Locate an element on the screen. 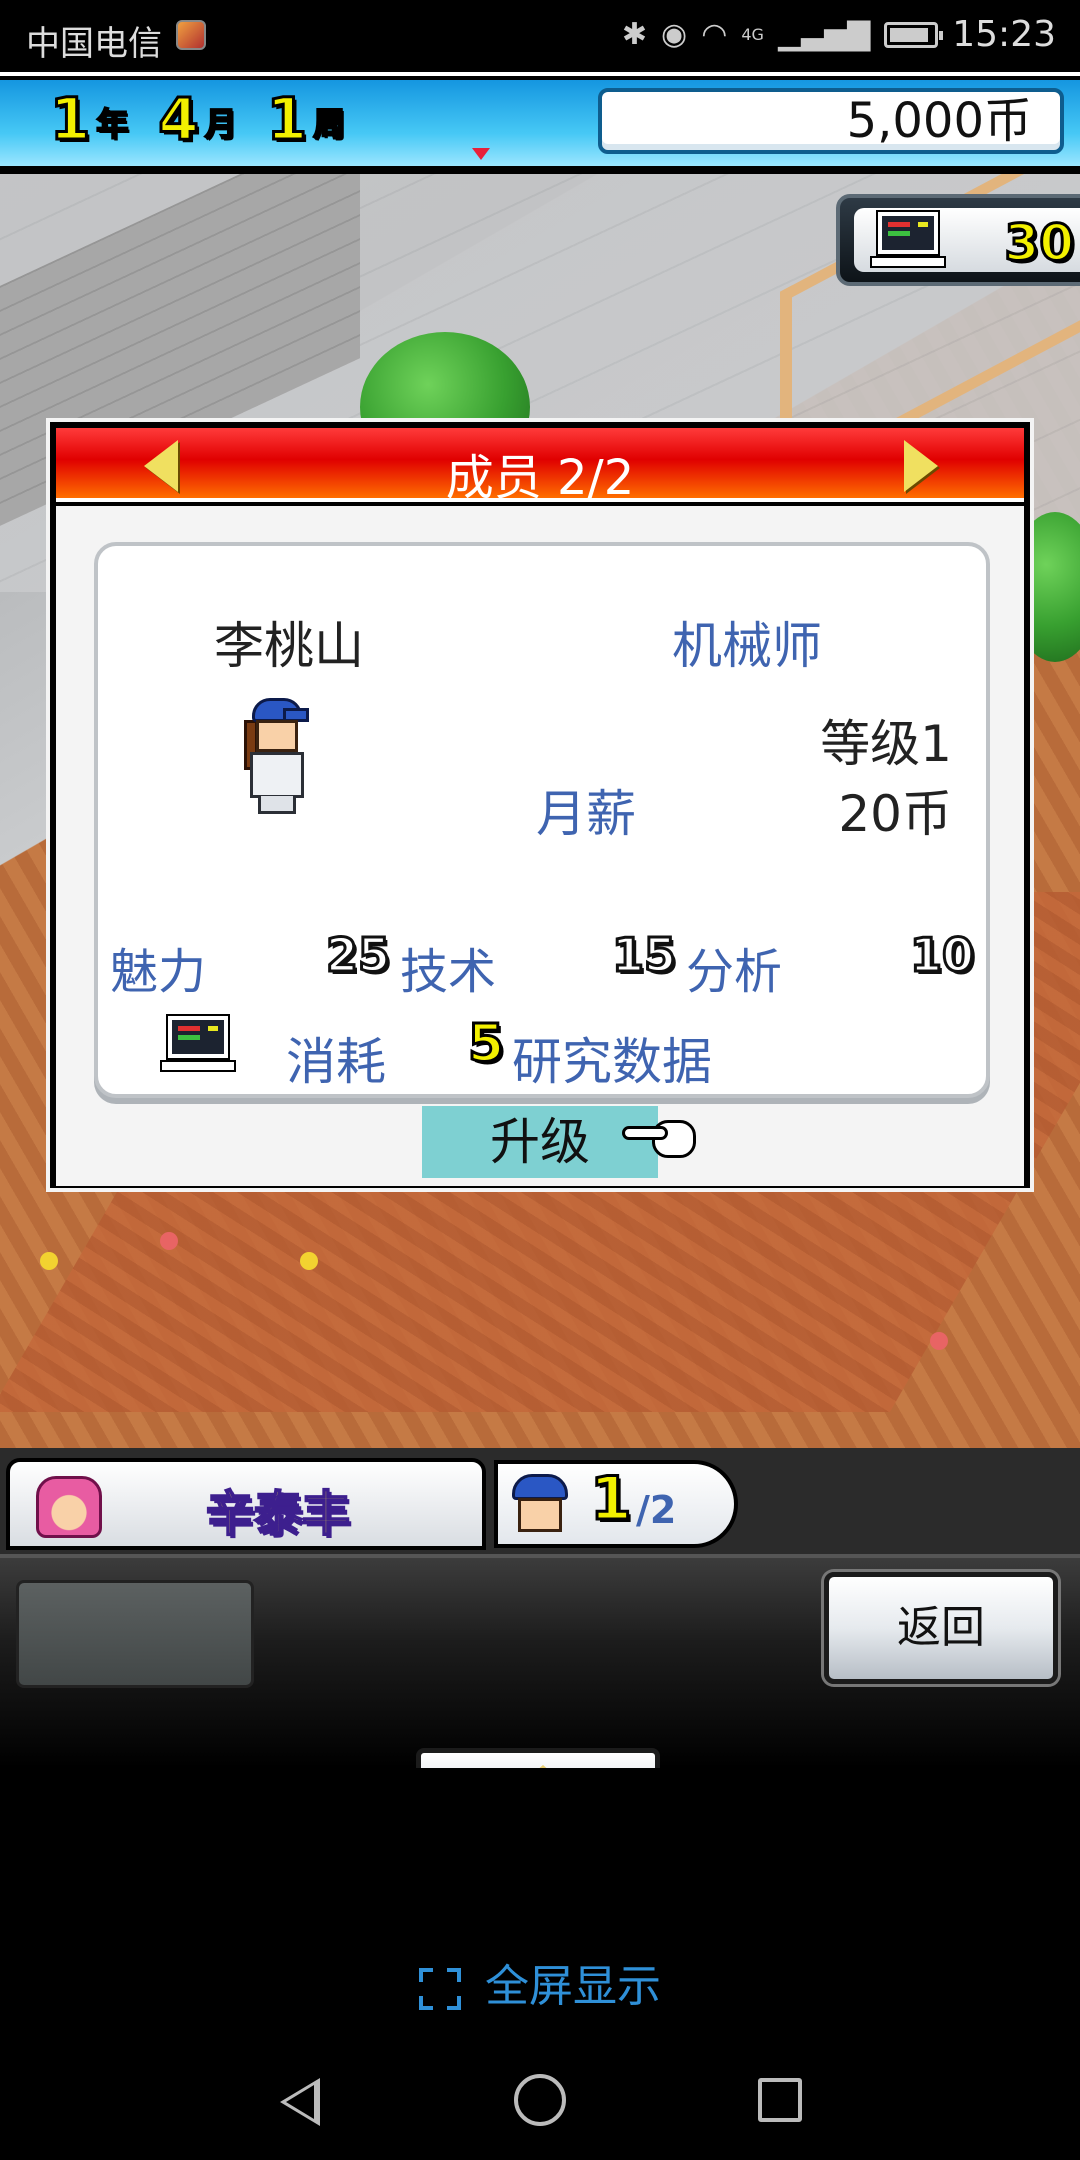 This screenshot has width=1080, height=2160. week-unit: 周 is located at coordinates (329, 124).